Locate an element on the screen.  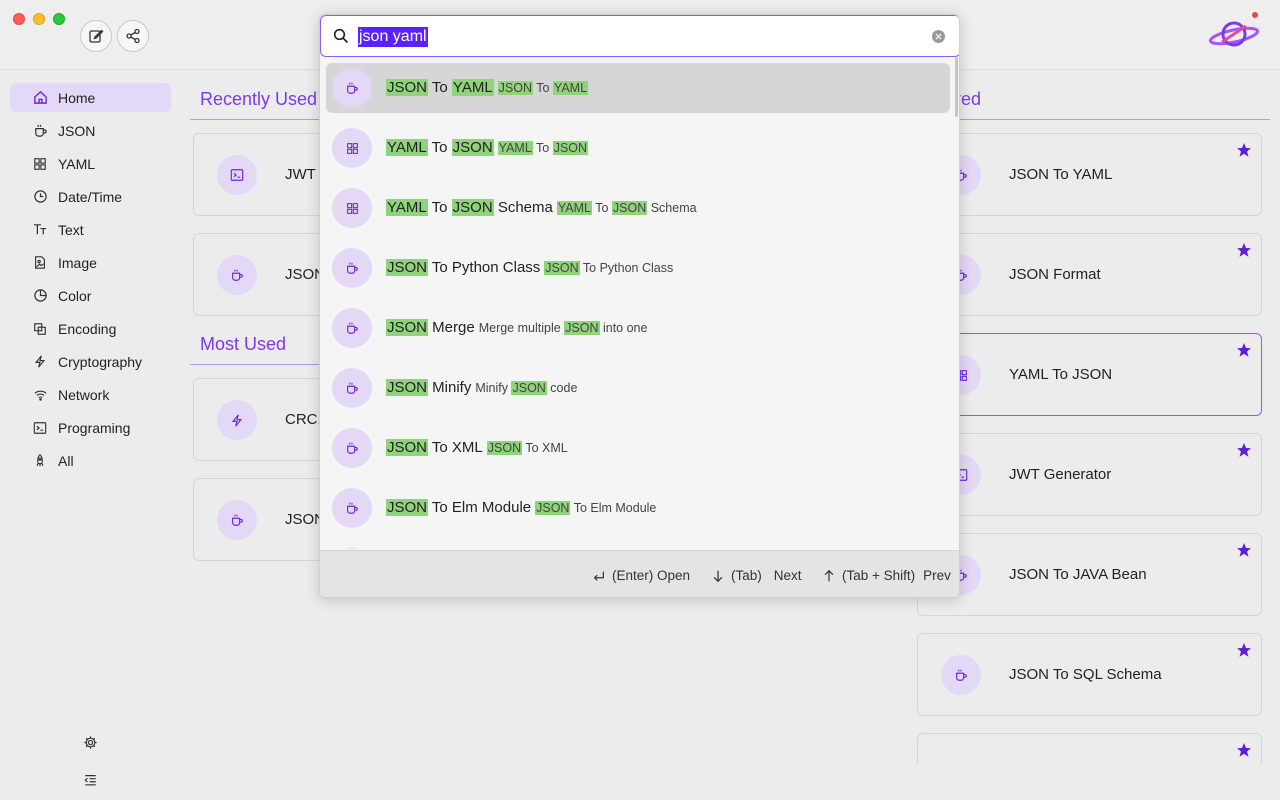
result-text: To XML is located at coordinates (455, 447).